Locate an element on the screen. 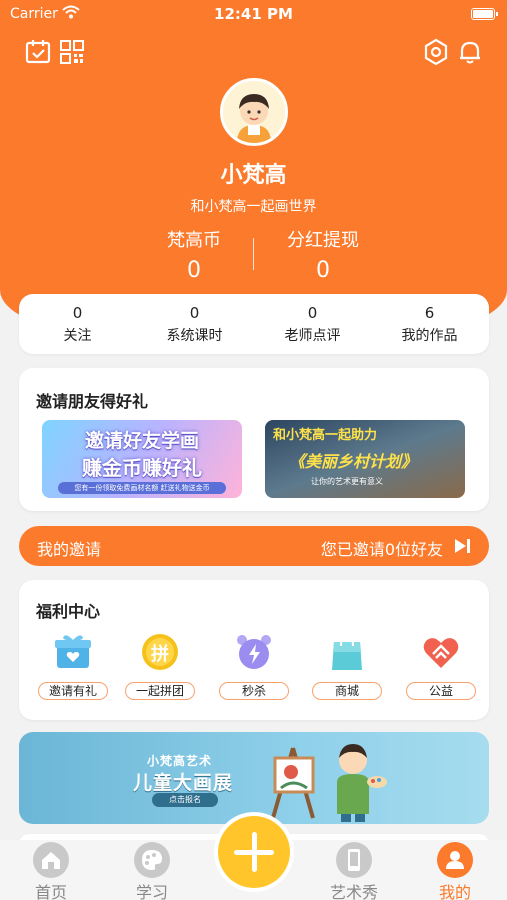 The image size is (507, 900). stat-label: 老师点评 is located at coordinates (312, 336).